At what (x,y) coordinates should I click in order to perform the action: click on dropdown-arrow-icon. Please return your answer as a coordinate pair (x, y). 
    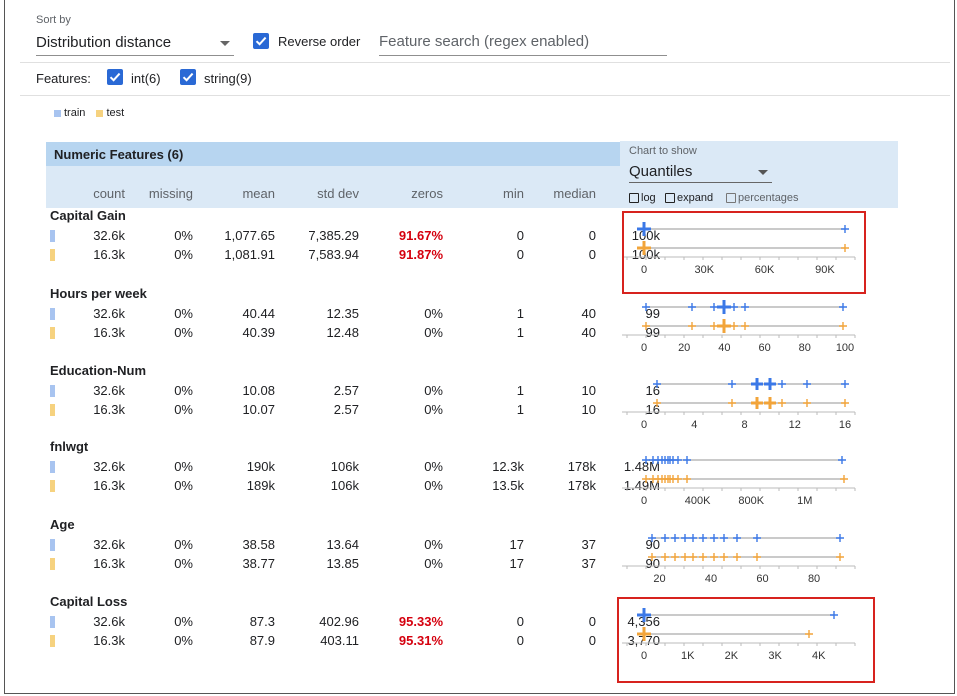
    Looking at the image, I should click on (763, 172).